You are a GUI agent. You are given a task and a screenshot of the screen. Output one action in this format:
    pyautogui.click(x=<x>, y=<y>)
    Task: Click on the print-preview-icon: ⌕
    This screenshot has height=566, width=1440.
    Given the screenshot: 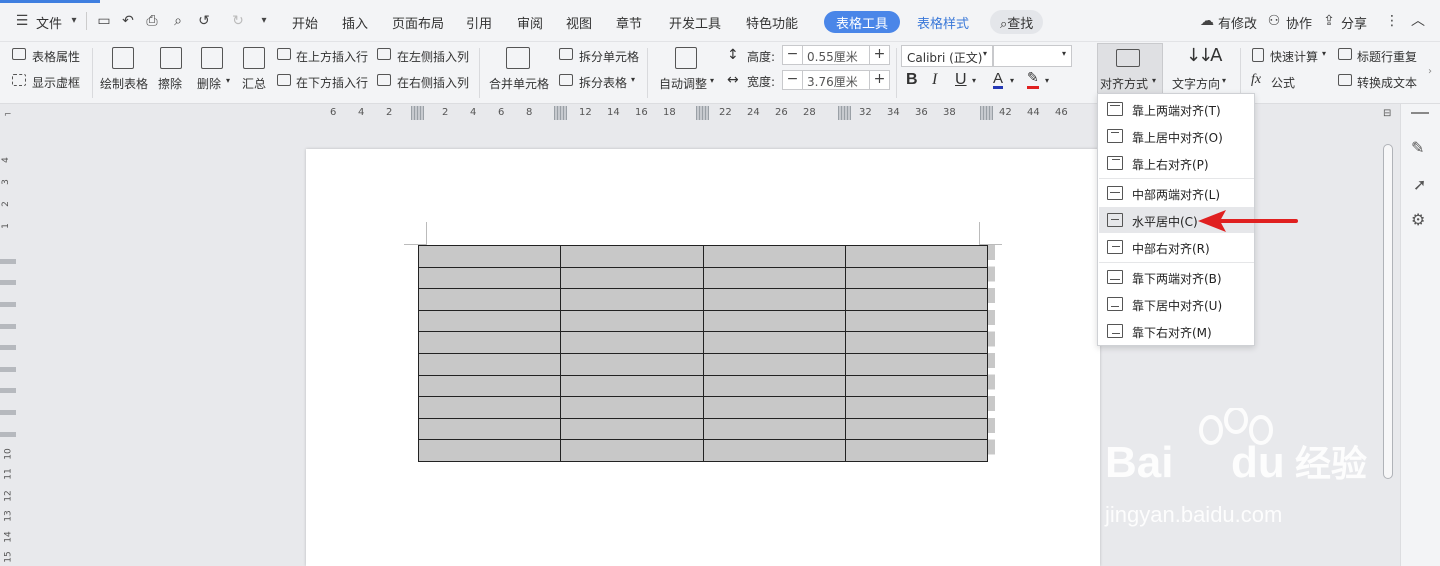 What is the action you would take?
    pyautogui.click(x=178, y=21)
    